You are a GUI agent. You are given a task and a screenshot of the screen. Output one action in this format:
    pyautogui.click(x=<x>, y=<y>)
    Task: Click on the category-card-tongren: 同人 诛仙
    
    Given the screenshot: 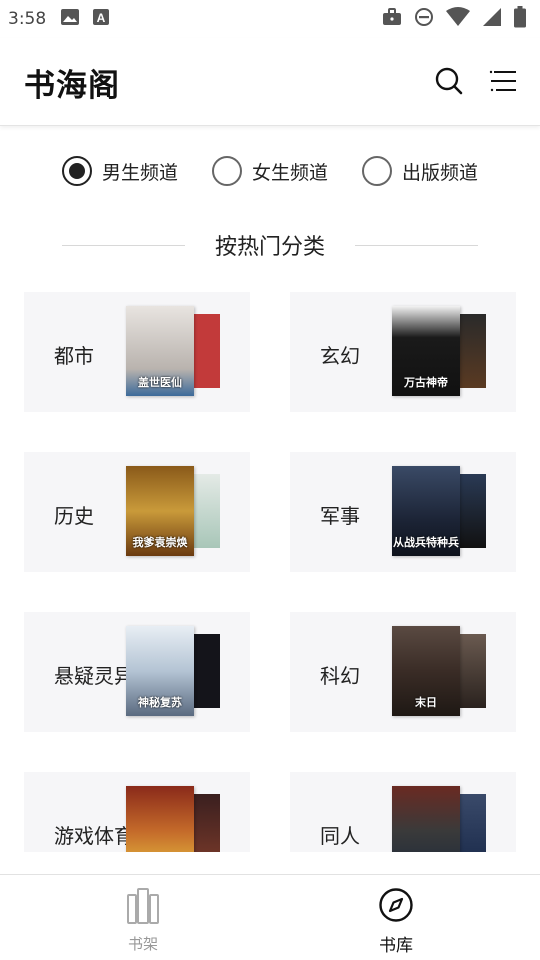 What is the action you would take?
    pyautogui.click(x=403, y=812)
    